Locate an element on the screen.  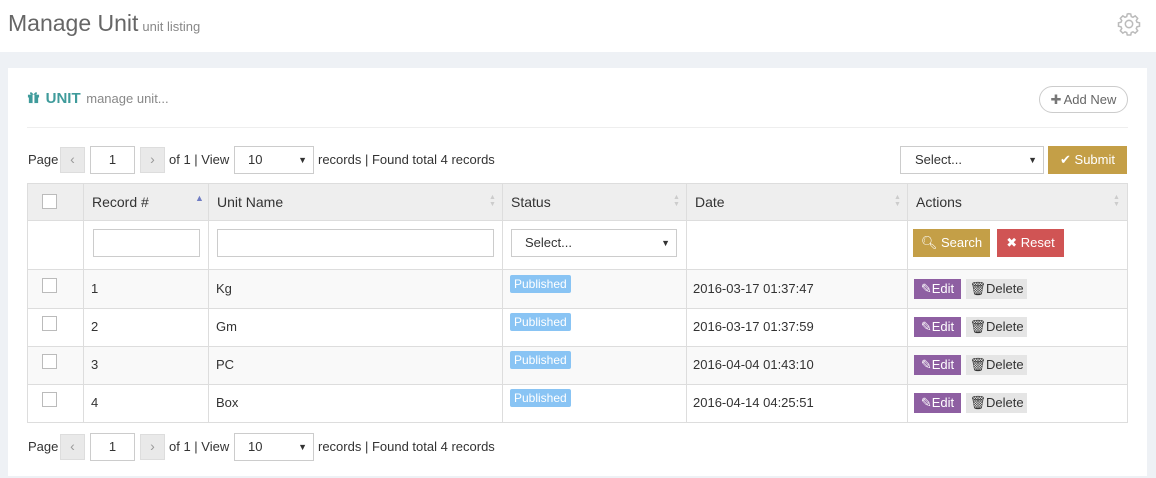
reset-label: Reset is located at coordinates (1037, 242).